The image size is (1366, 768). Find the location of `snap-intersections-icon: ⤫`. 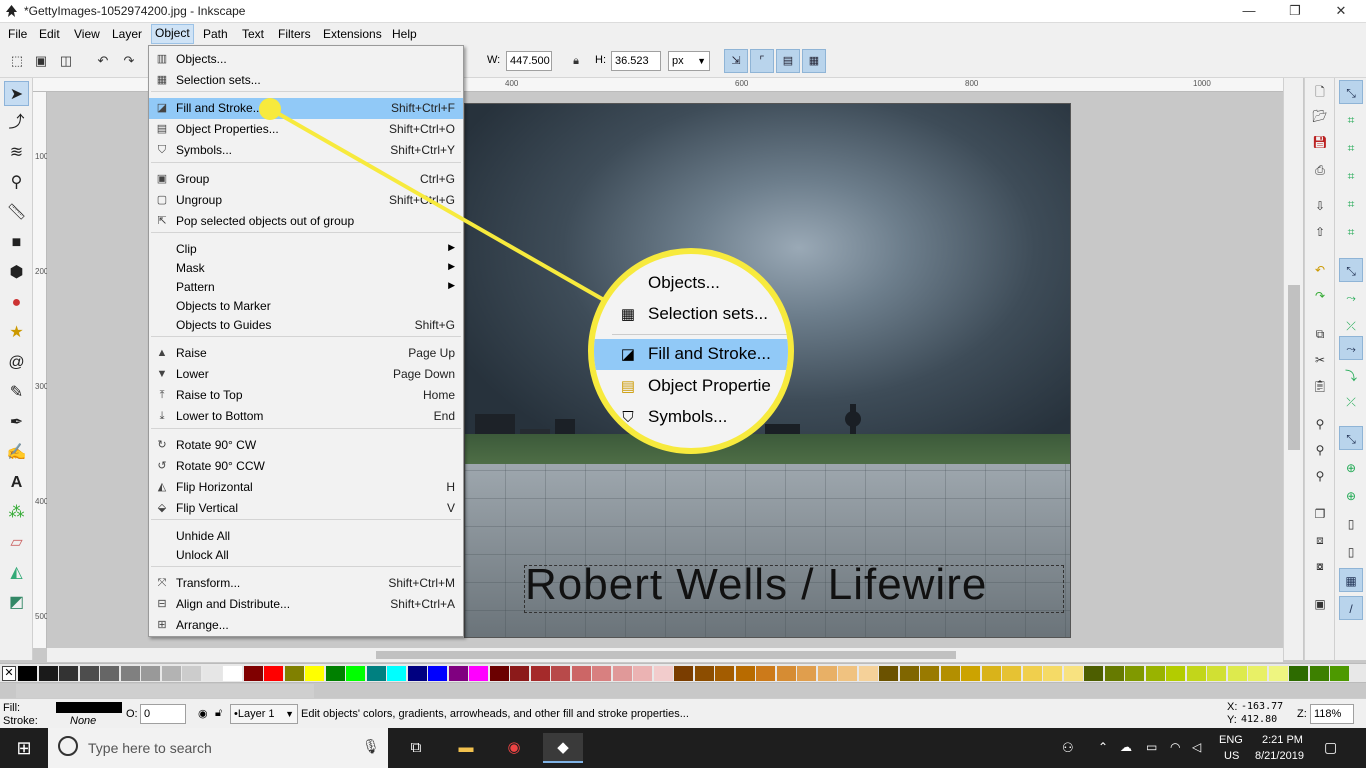

snap-intersections-icon: ⤫ is located at coordinates (1351, 326).